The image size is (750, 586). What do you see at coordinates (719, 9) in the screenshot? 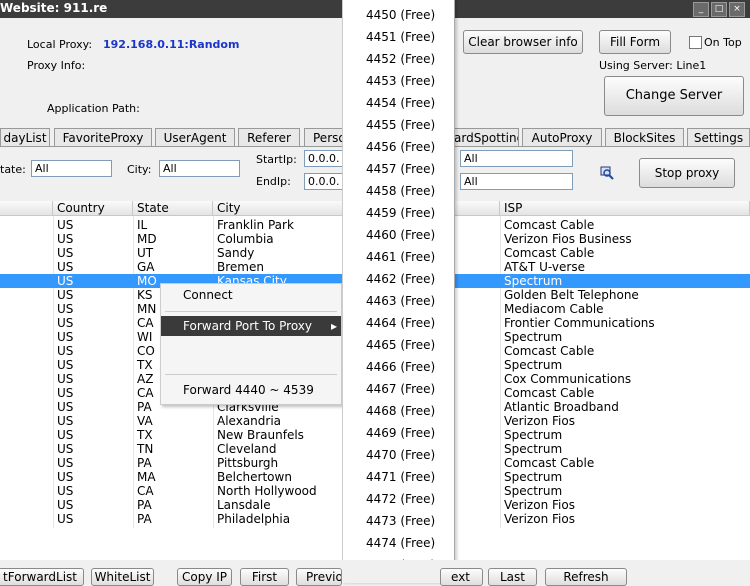
I see `maximize-button: □` at bounding box center [719, 9].